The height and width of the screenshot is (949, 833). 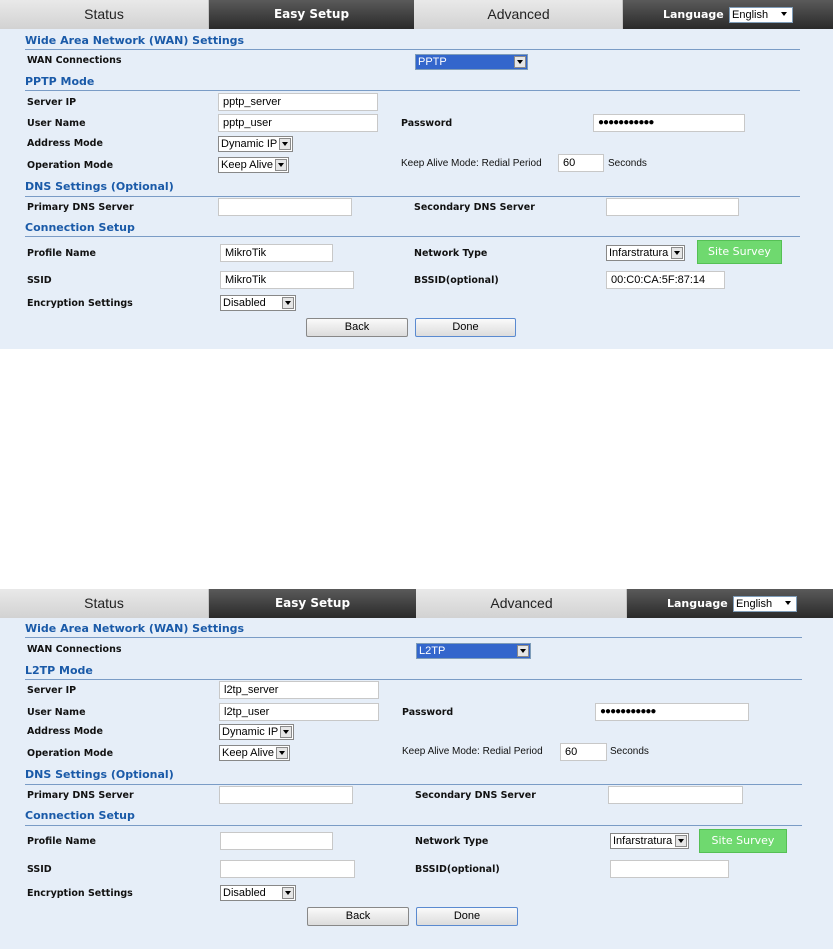 What do you see at coordinates (299, 712) in the screenshot?
I see `user-name-input: l2tp_user` at bounding box center [299, 712].